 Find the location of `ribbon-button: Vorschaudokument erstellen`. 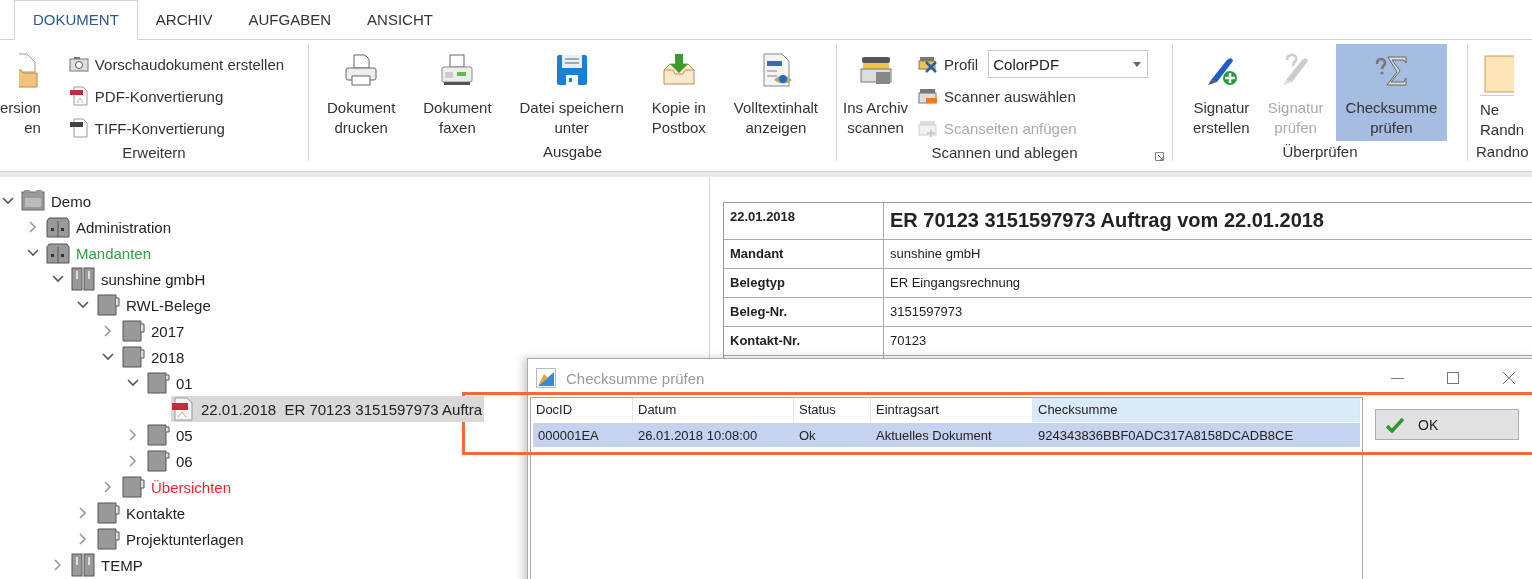

ribbon-button: Vorschaudokument erstellen is located at coordinates (178, 64).